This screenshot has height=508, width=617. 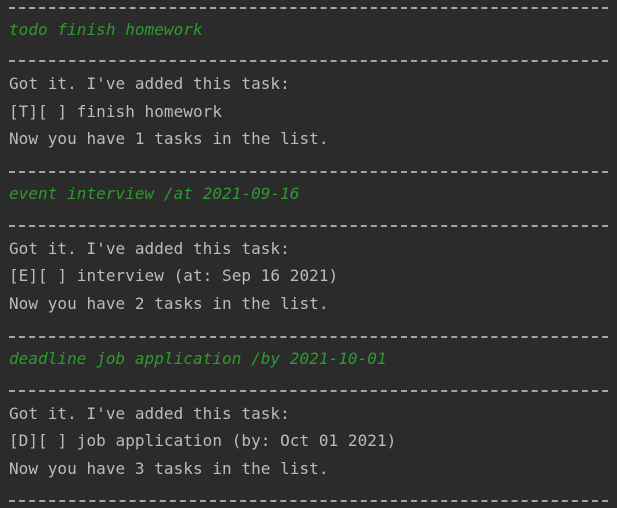 I want to click on task-count-message: Now you have 2 tasks in the list., so click(x=169, y=303).